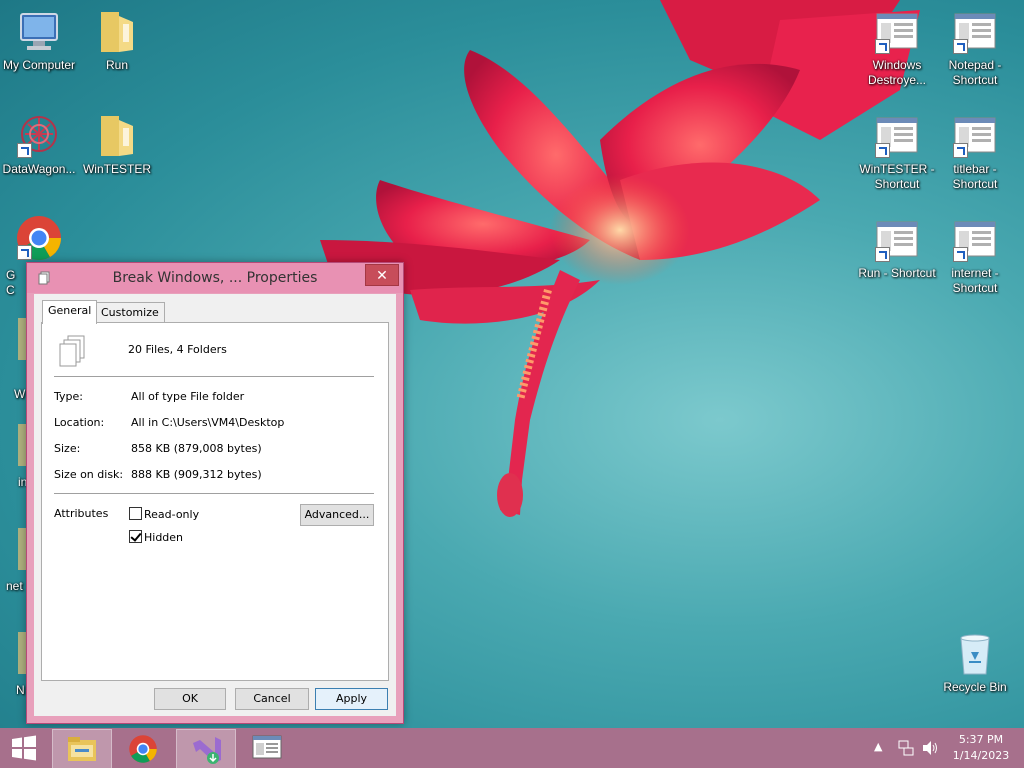 The width and height of the screenshot is (1024, 769). Describe the element at coordinates (68, 396) in the screenshot. I see `type-label: Type:` at that location.